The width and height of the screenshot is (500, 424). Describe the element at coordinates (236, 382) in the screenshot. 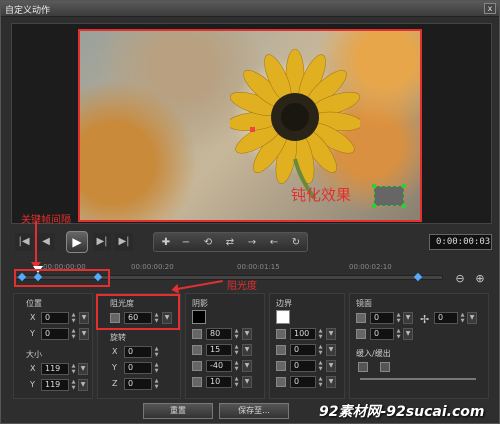

I see `shadow-distance-spinner: ▲ ▼` at that location.